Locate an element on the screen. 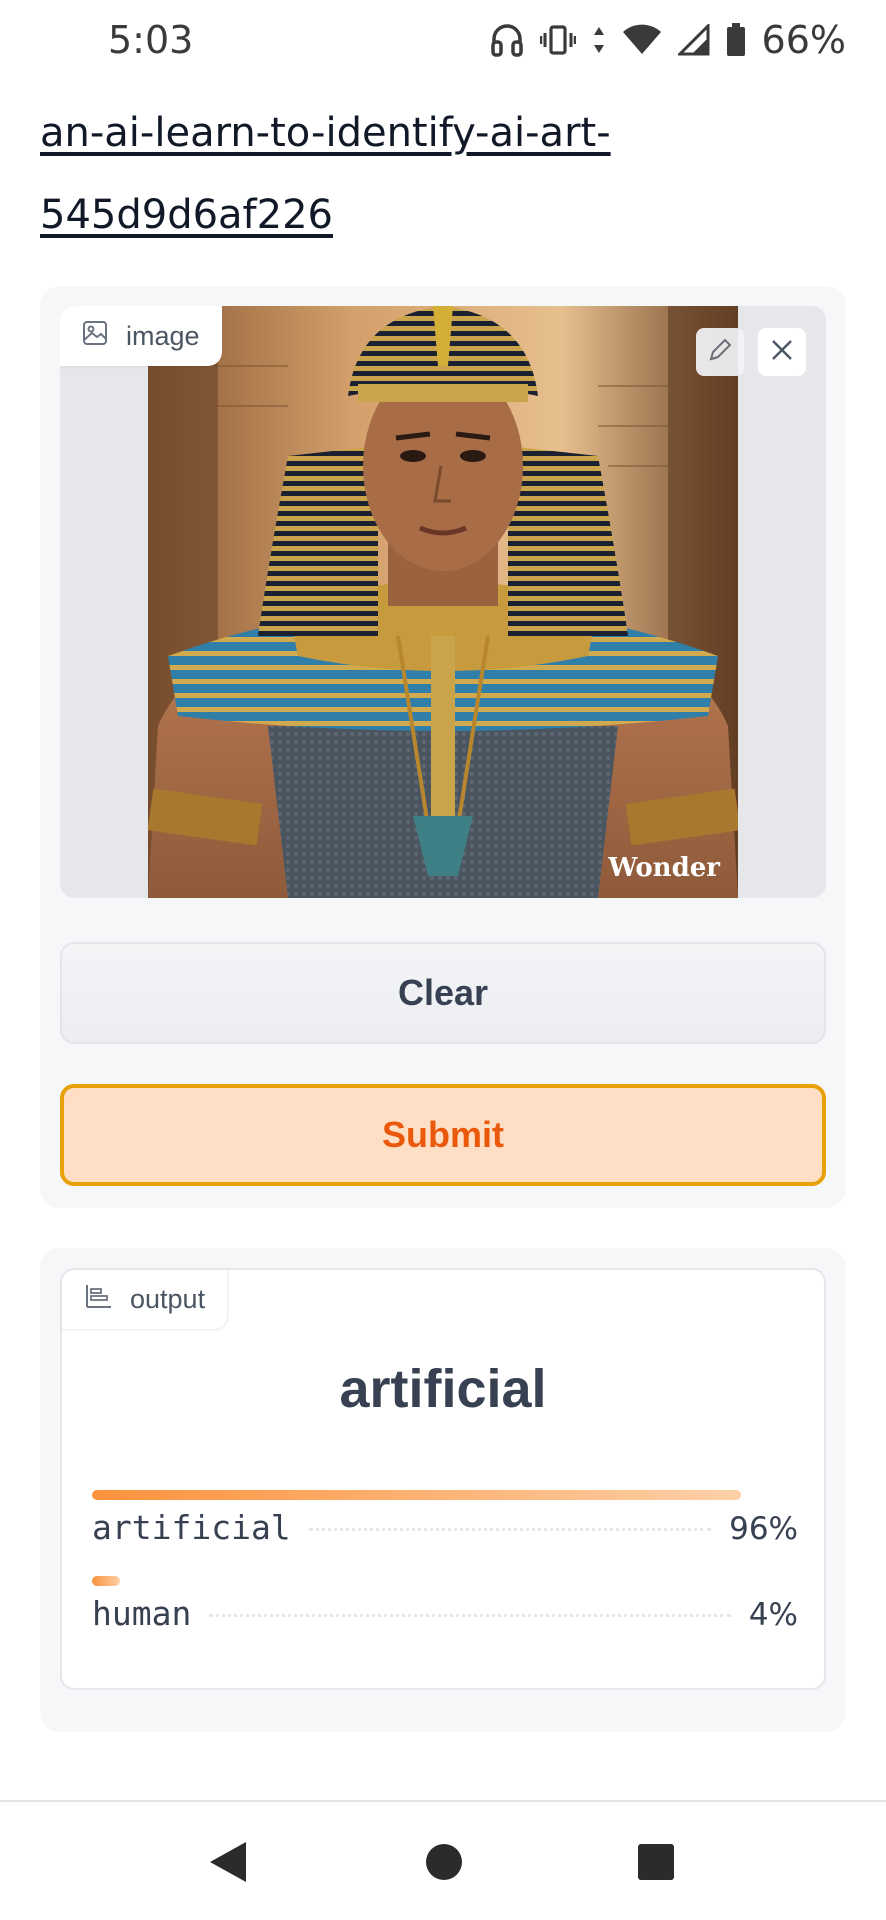  back-button is located at coordinates (228, 1864).